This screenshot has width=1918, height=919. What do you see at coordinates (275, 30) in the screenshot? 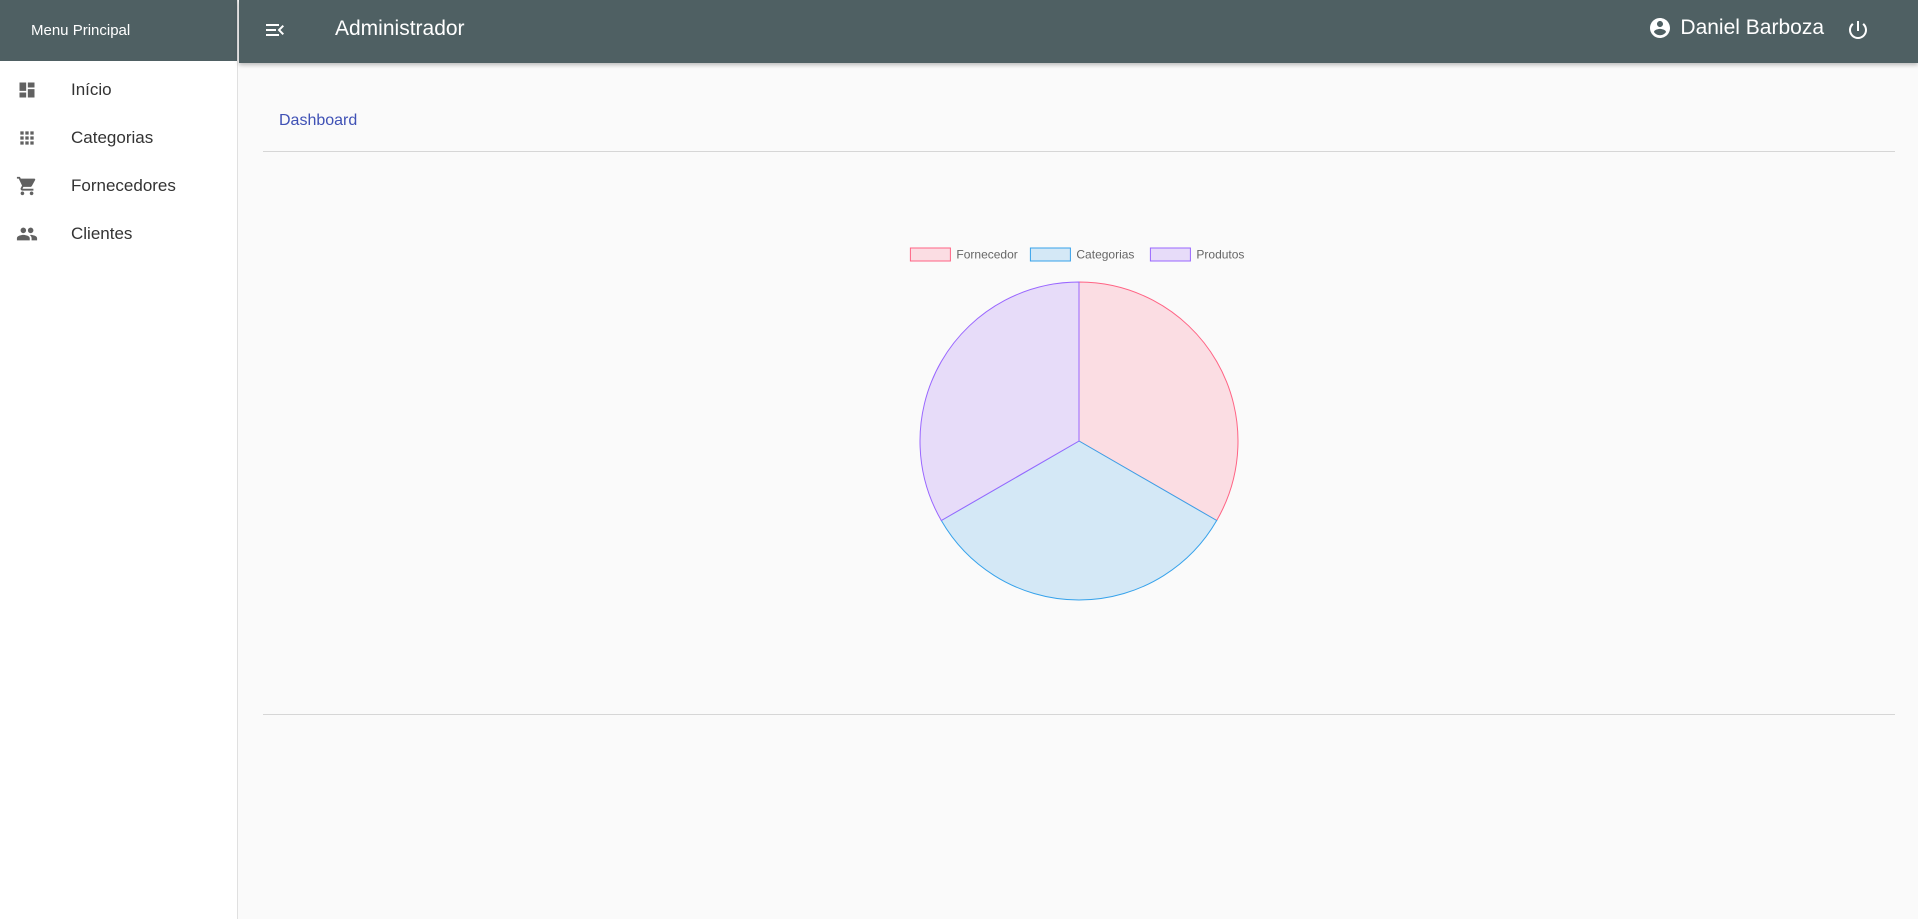
I see `menu-open-icon` at bounding box center [275, 30].